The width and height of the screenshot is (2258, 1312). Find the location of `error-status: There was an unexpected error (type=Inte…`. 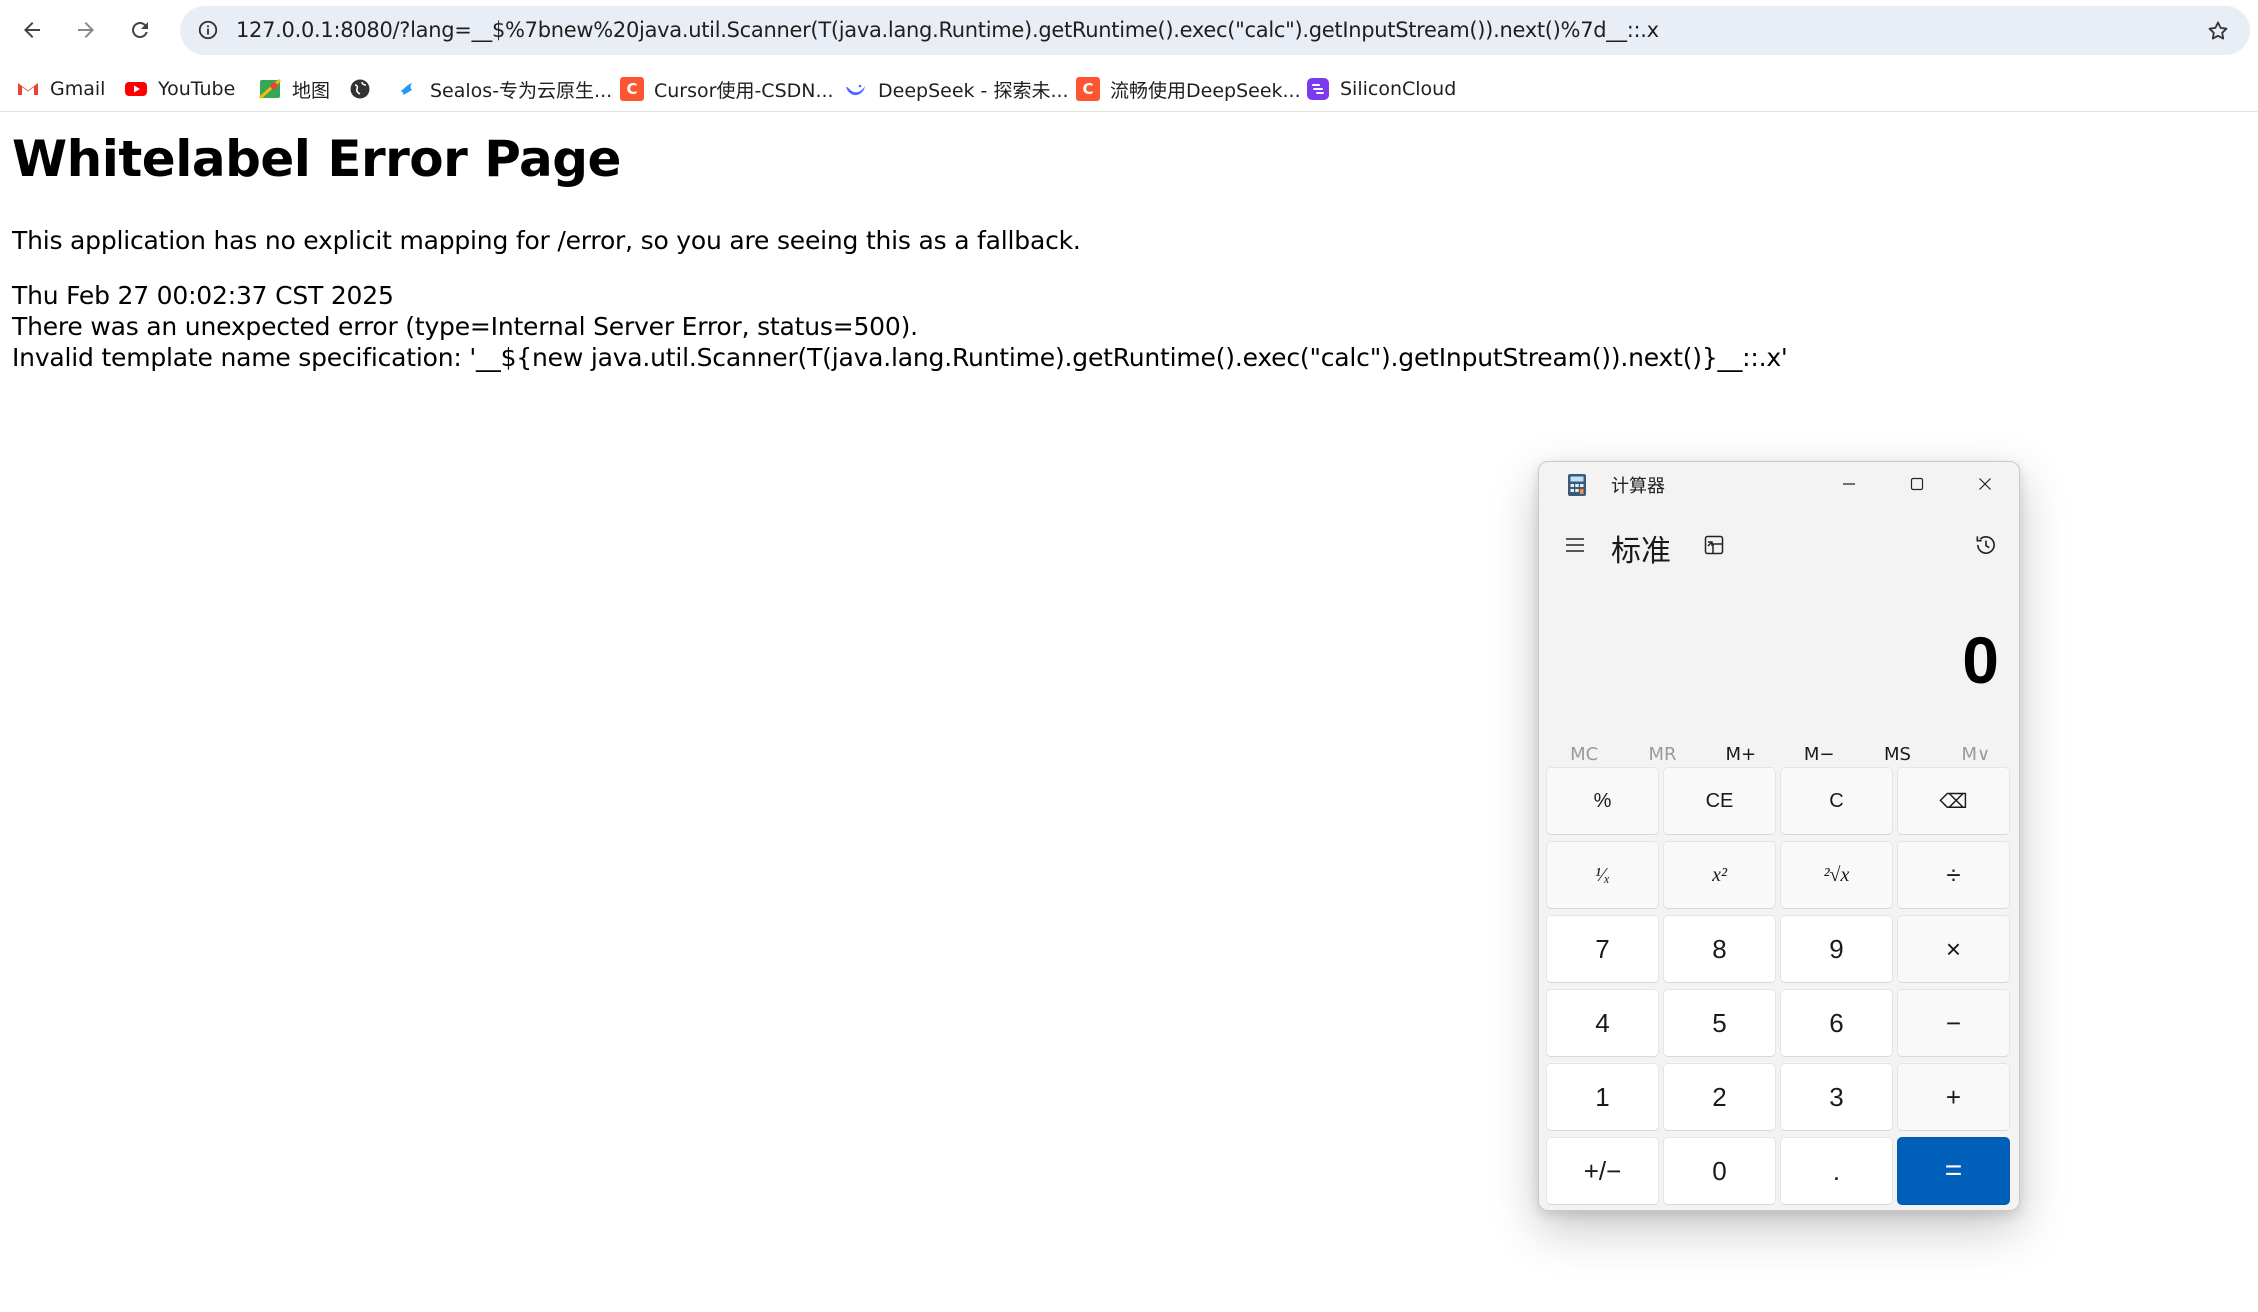

error-status: There was an unexpected error (type=Inte… is located at coordinates (465, 326).